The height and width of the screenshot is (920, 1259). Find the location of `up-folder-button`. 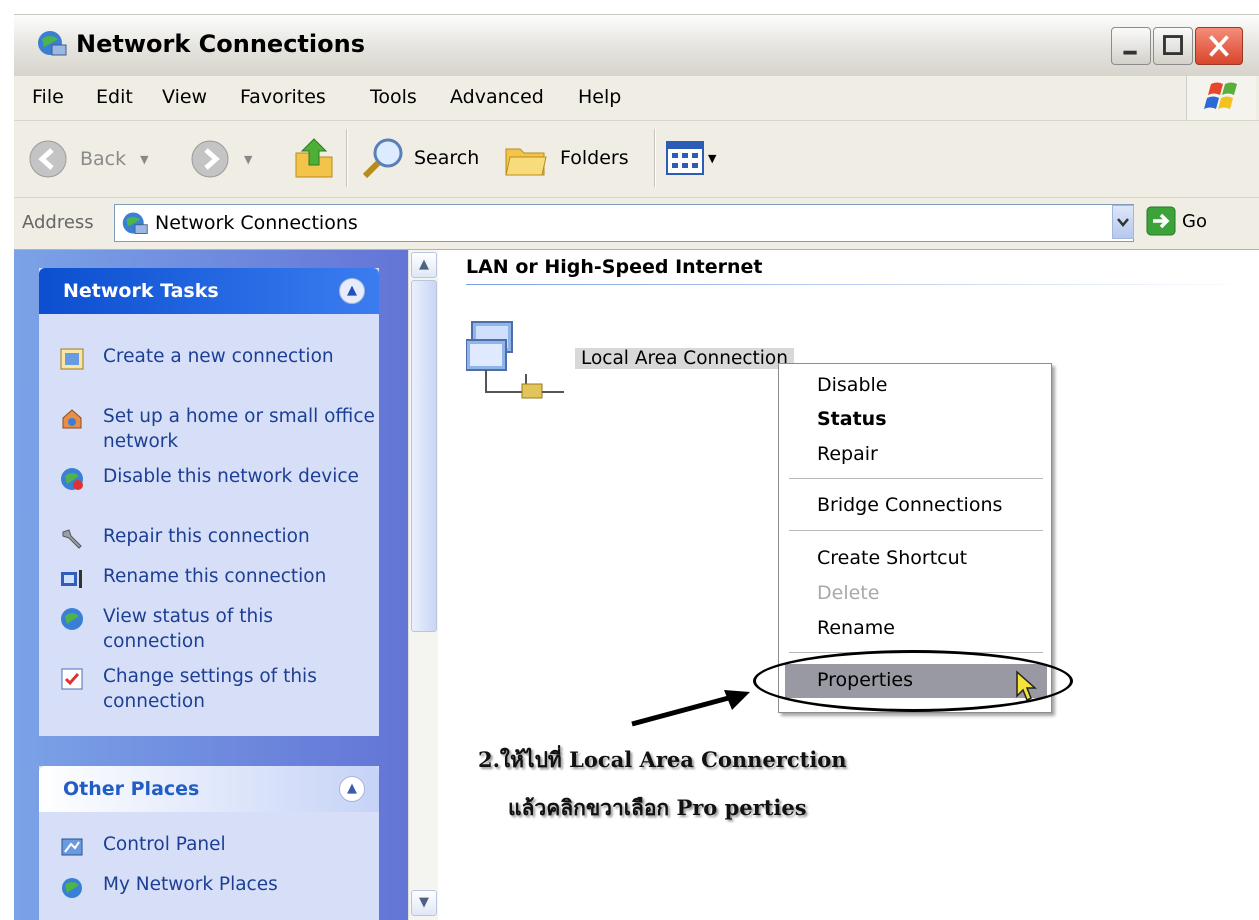

up-folder-button is located at coordinates (314, 158).